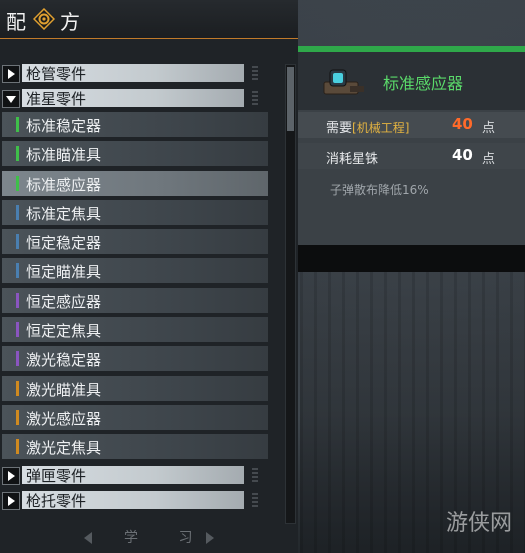 This screenshot has width=525, height=553. Describe the element at coordinates (411, 258) in the screenshot. I see `detail-footer` at that location.